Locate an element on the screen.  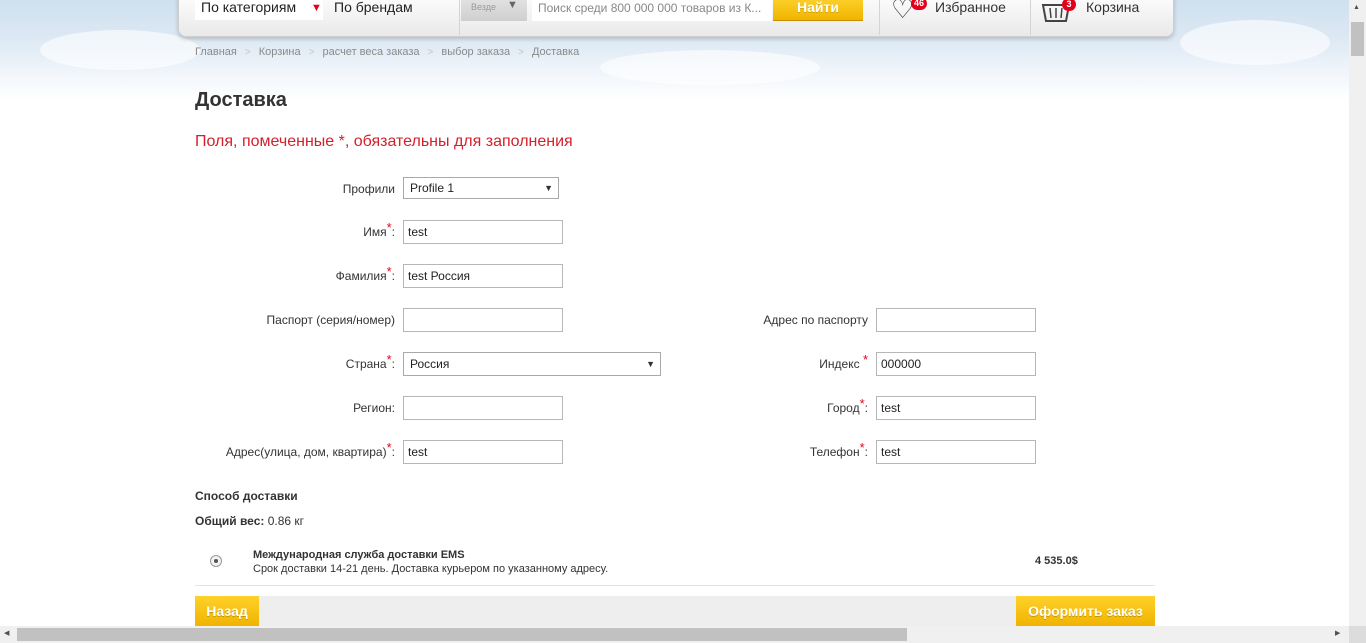
categories-label: По категориям is located at coordinates (249, 7).